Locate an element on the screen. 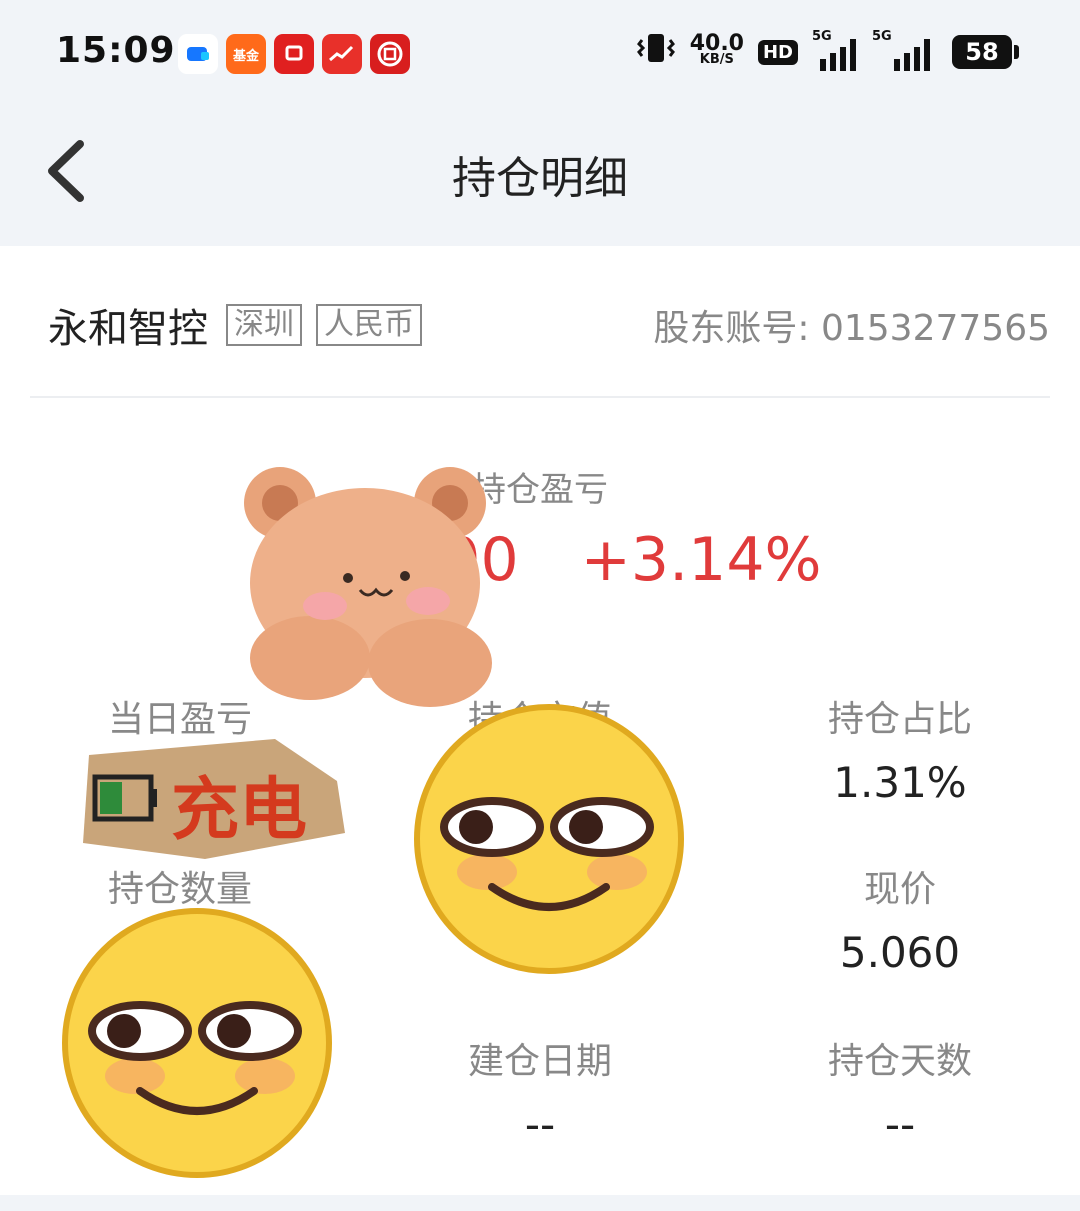 Image resolution: width=1080 pixels, height=1211 pixels. divider is located at coordinates (540, 397).